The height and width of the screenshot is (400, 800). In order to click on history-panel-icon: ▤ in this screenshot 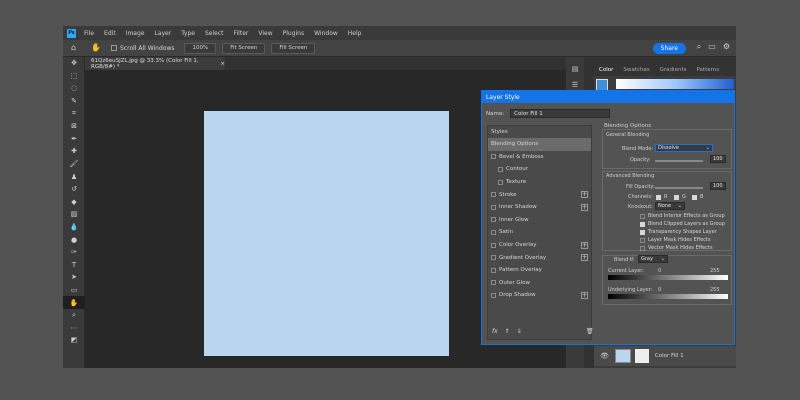, I will do `click(575, 69)`.